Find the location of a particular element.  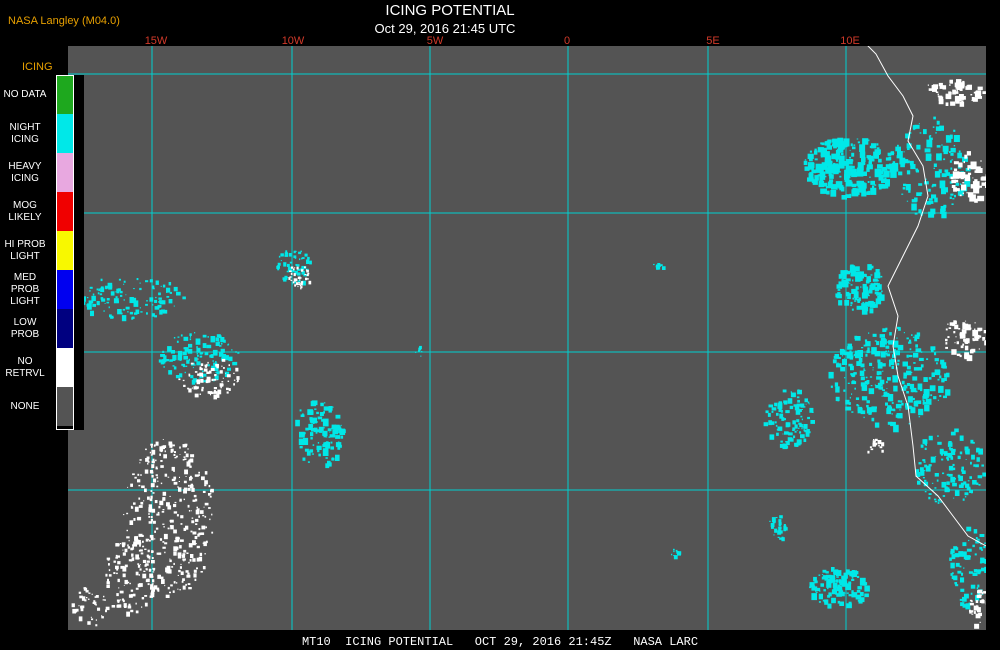

legend-label: NO RETRVL is located at coordinates (25, 367).